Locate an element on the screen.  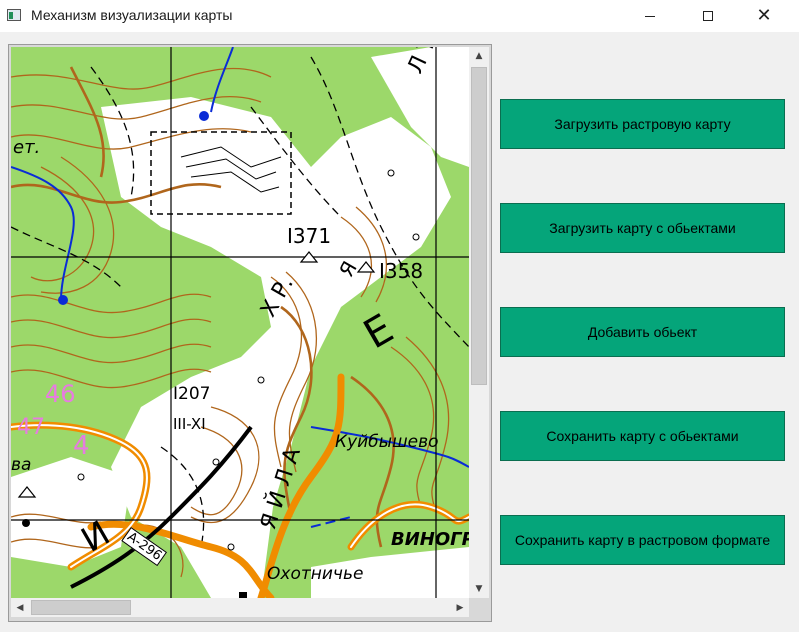
map-horizontal-scrollbar: ◀ ▶ is located at coordinates (240, 607).